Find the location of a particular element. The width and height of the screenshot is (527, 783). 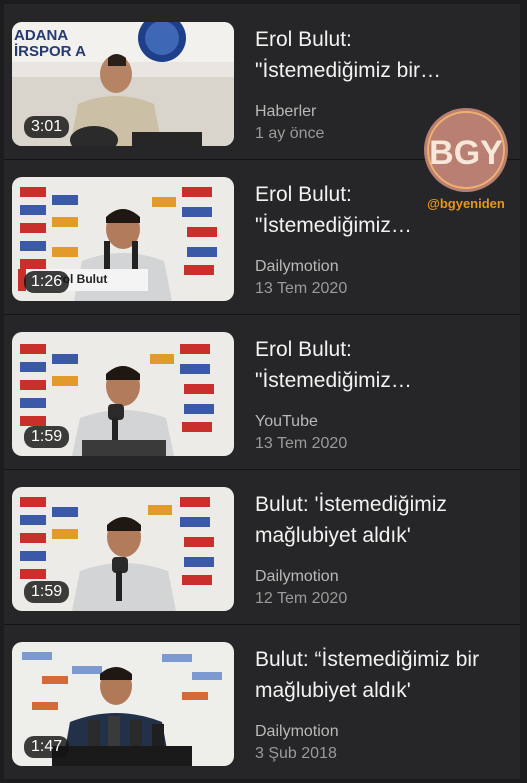

video-date: 3 Şub 2018 is located at coordinates (296, 753).